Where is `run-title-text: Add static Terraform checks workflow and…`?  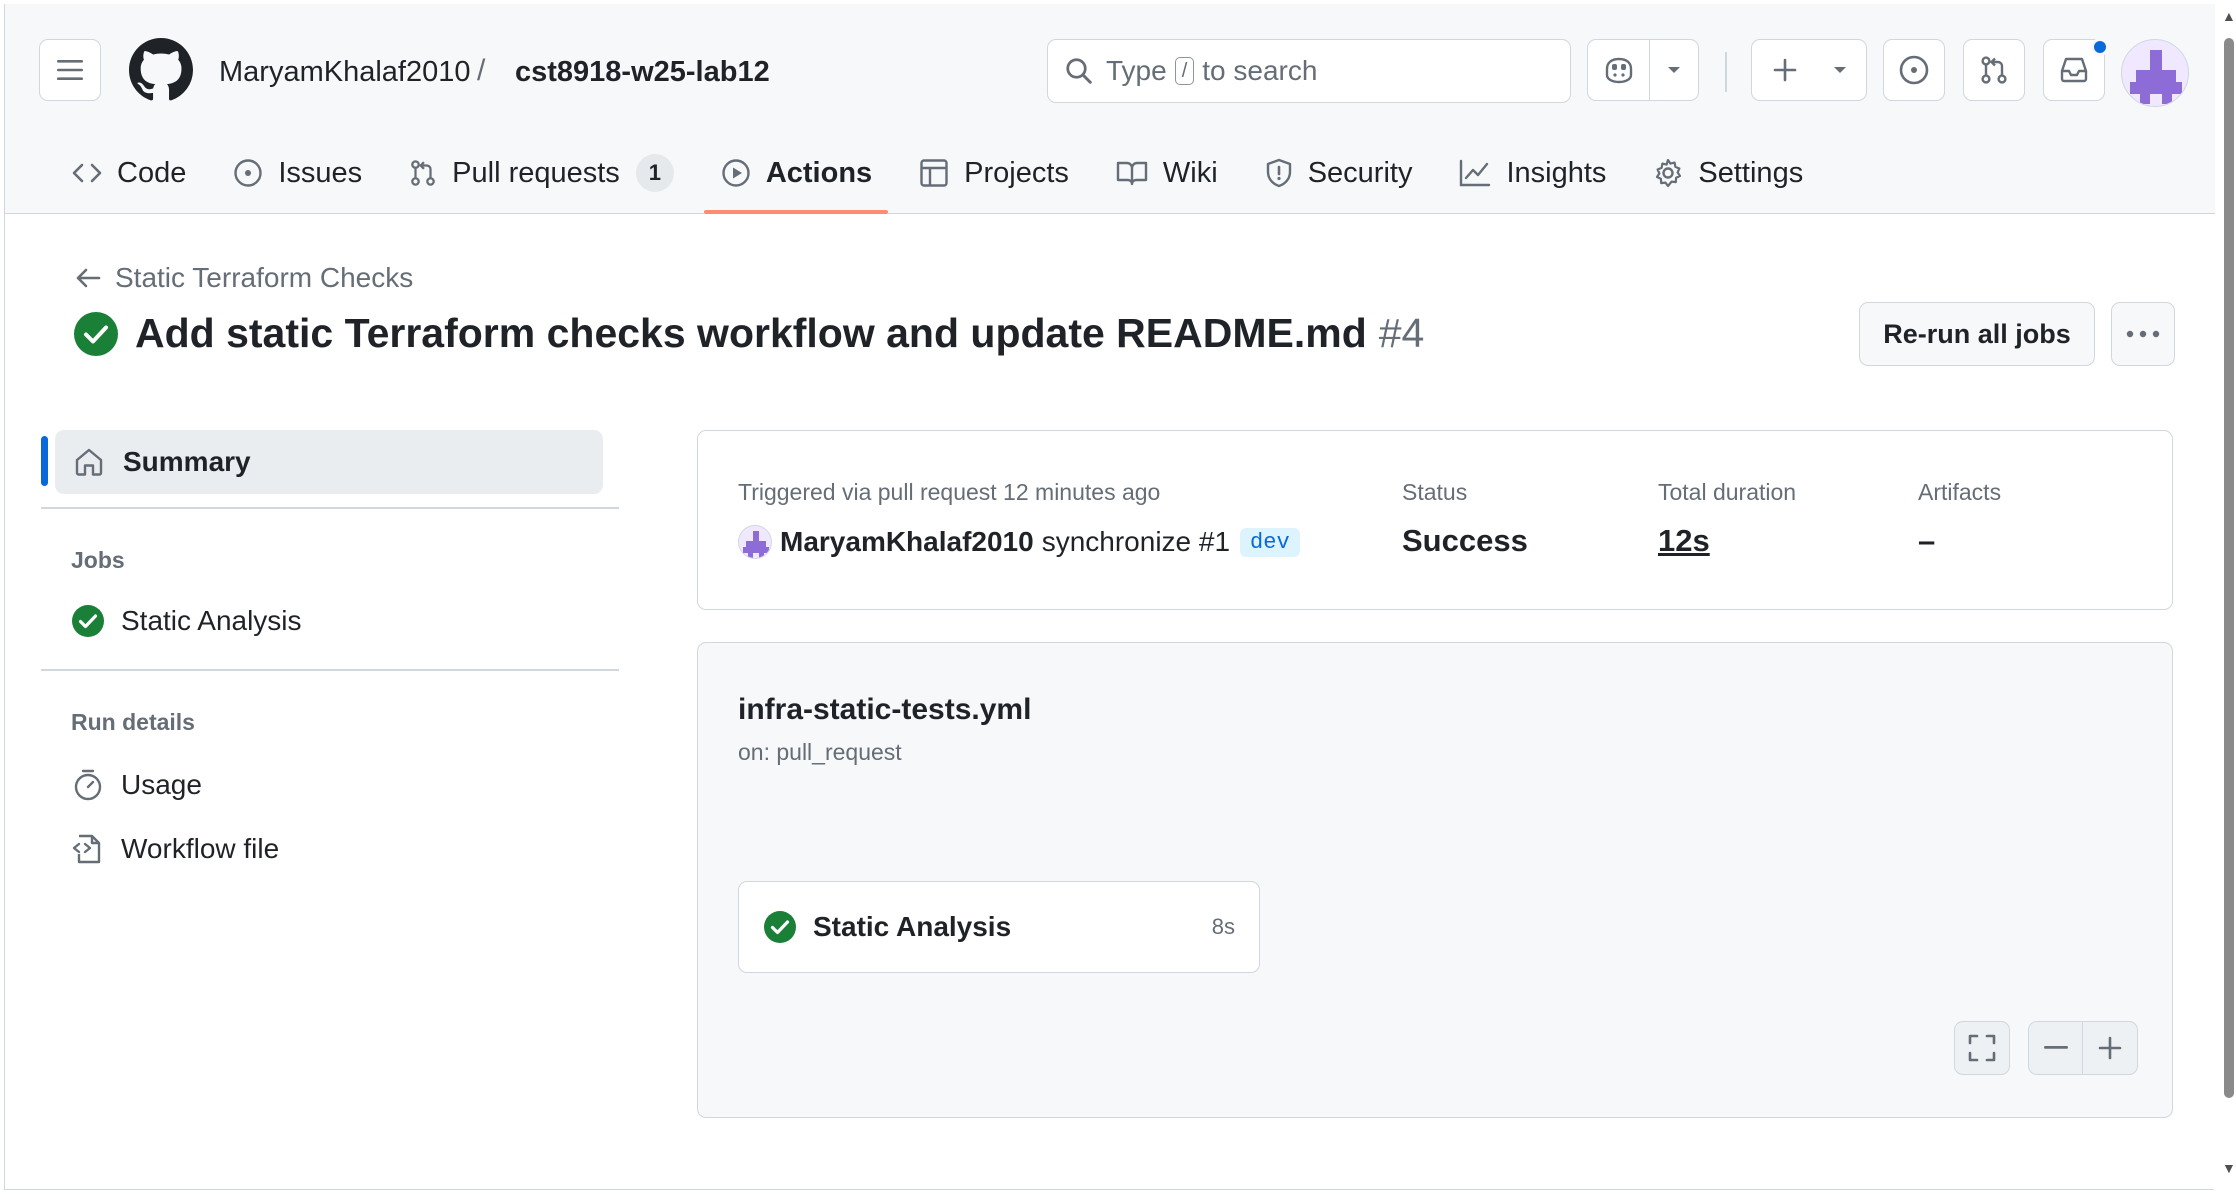 run-title-text: Add static Terraform checks workflow and… is located at coordinates (751, 333).